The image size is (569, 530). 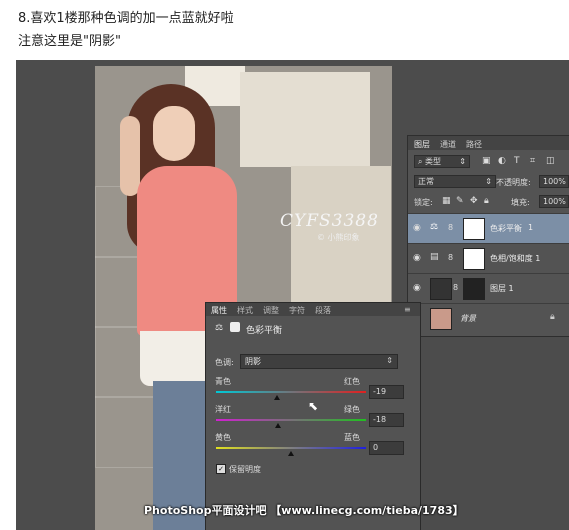 I want to click on tone-label: 色调:, so click(x=224, y=362).